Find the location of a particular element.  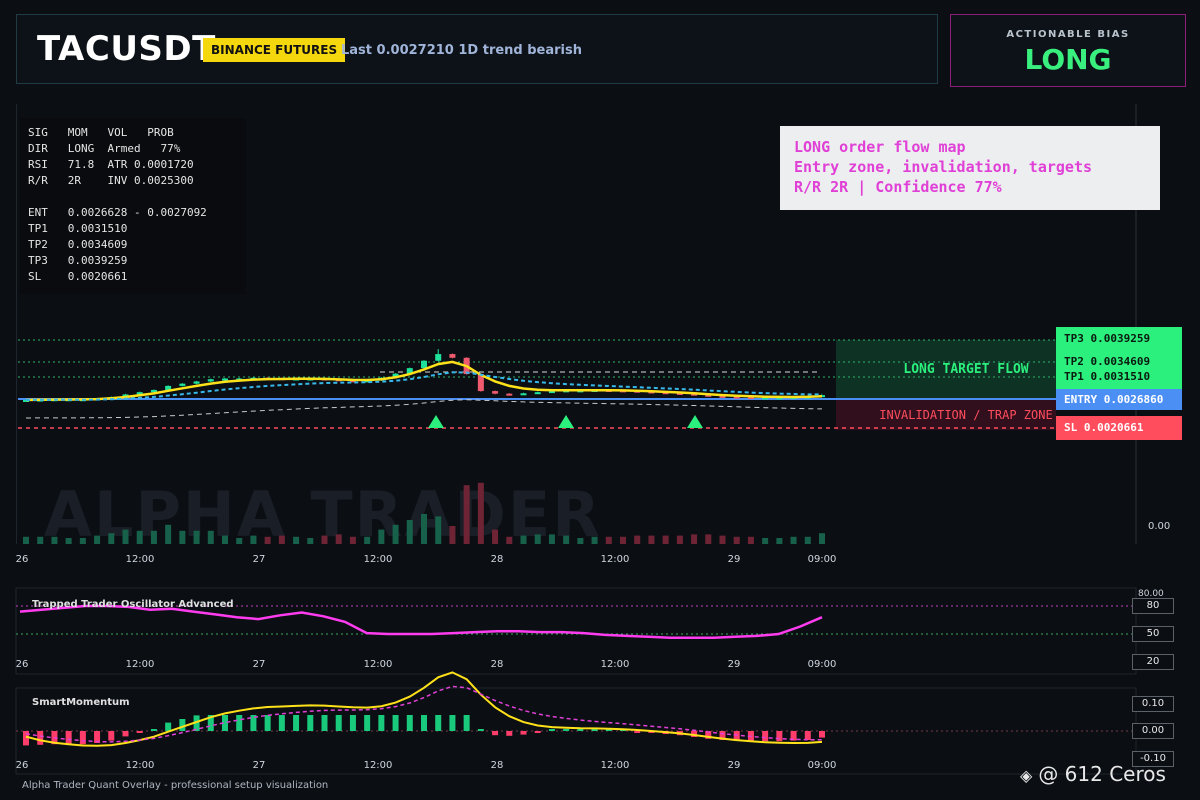

price-x-label: 28 is located at coordinates (497, 559).